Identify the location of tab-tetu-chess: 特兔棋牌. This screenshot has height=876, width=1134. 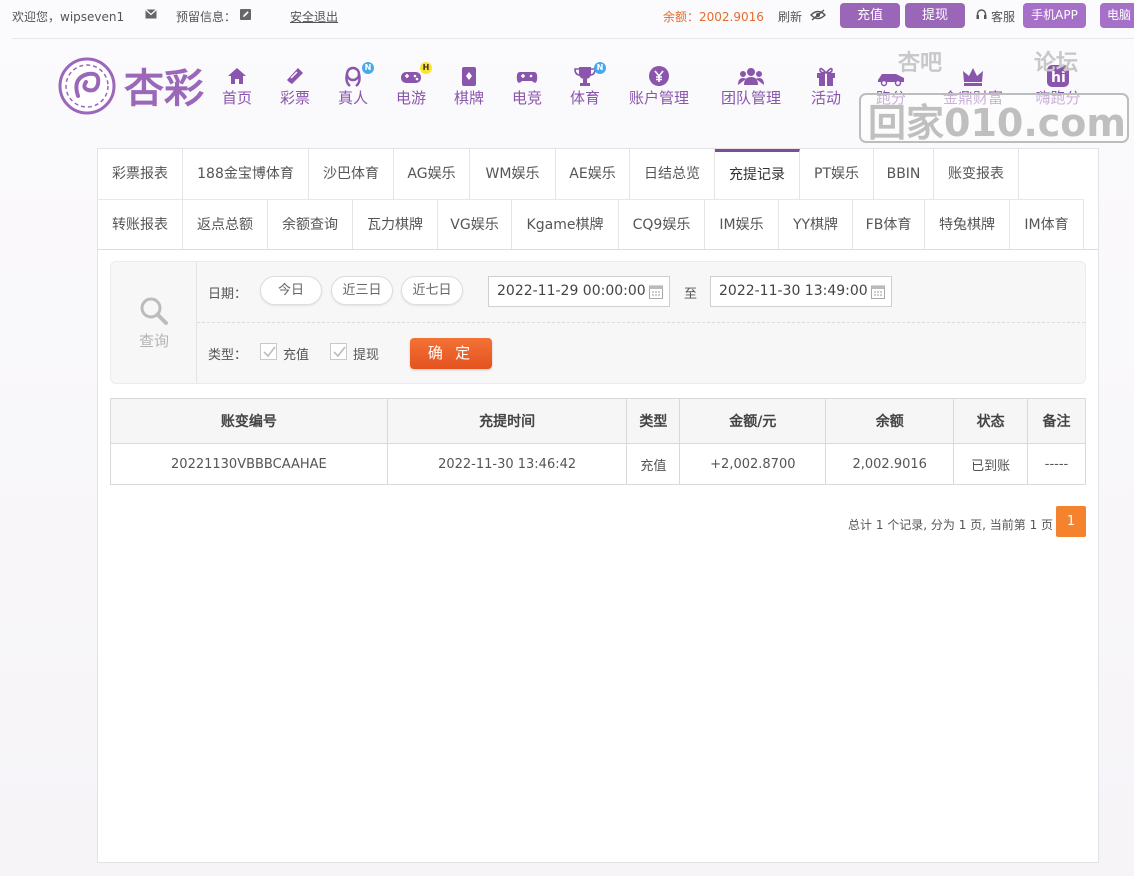
(967, 224).